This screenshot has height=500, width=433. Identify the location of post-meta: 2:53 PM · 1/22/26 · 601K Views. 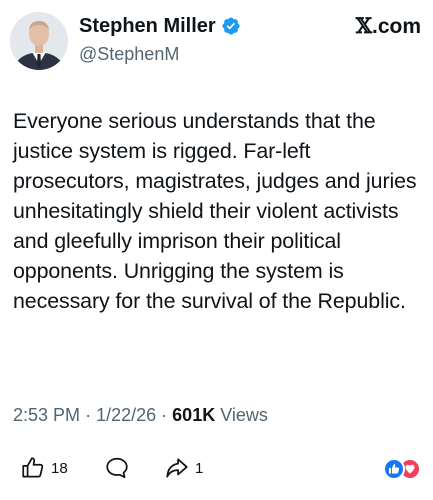
(140, 415).